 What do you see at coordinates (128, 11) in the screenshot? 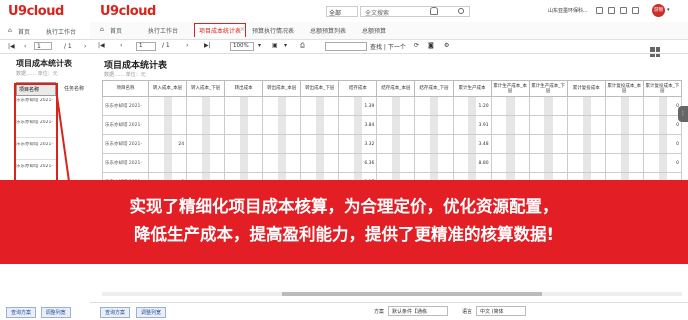
I see `brand-logo: U9cloud` at bounding box center [128, 11].